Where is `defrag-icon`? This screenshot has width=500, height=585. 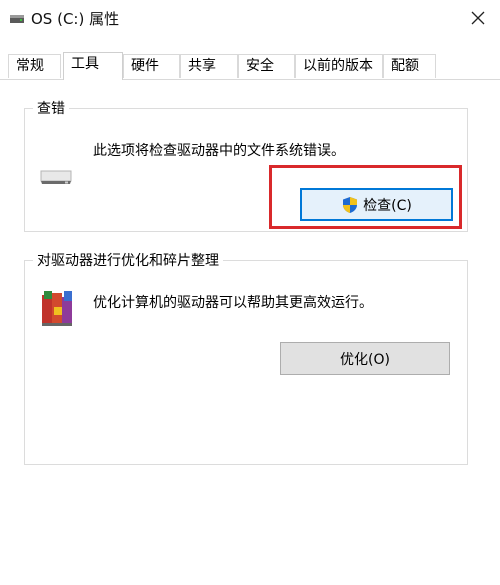
defrag-icon is located at coordinates (57, 309).